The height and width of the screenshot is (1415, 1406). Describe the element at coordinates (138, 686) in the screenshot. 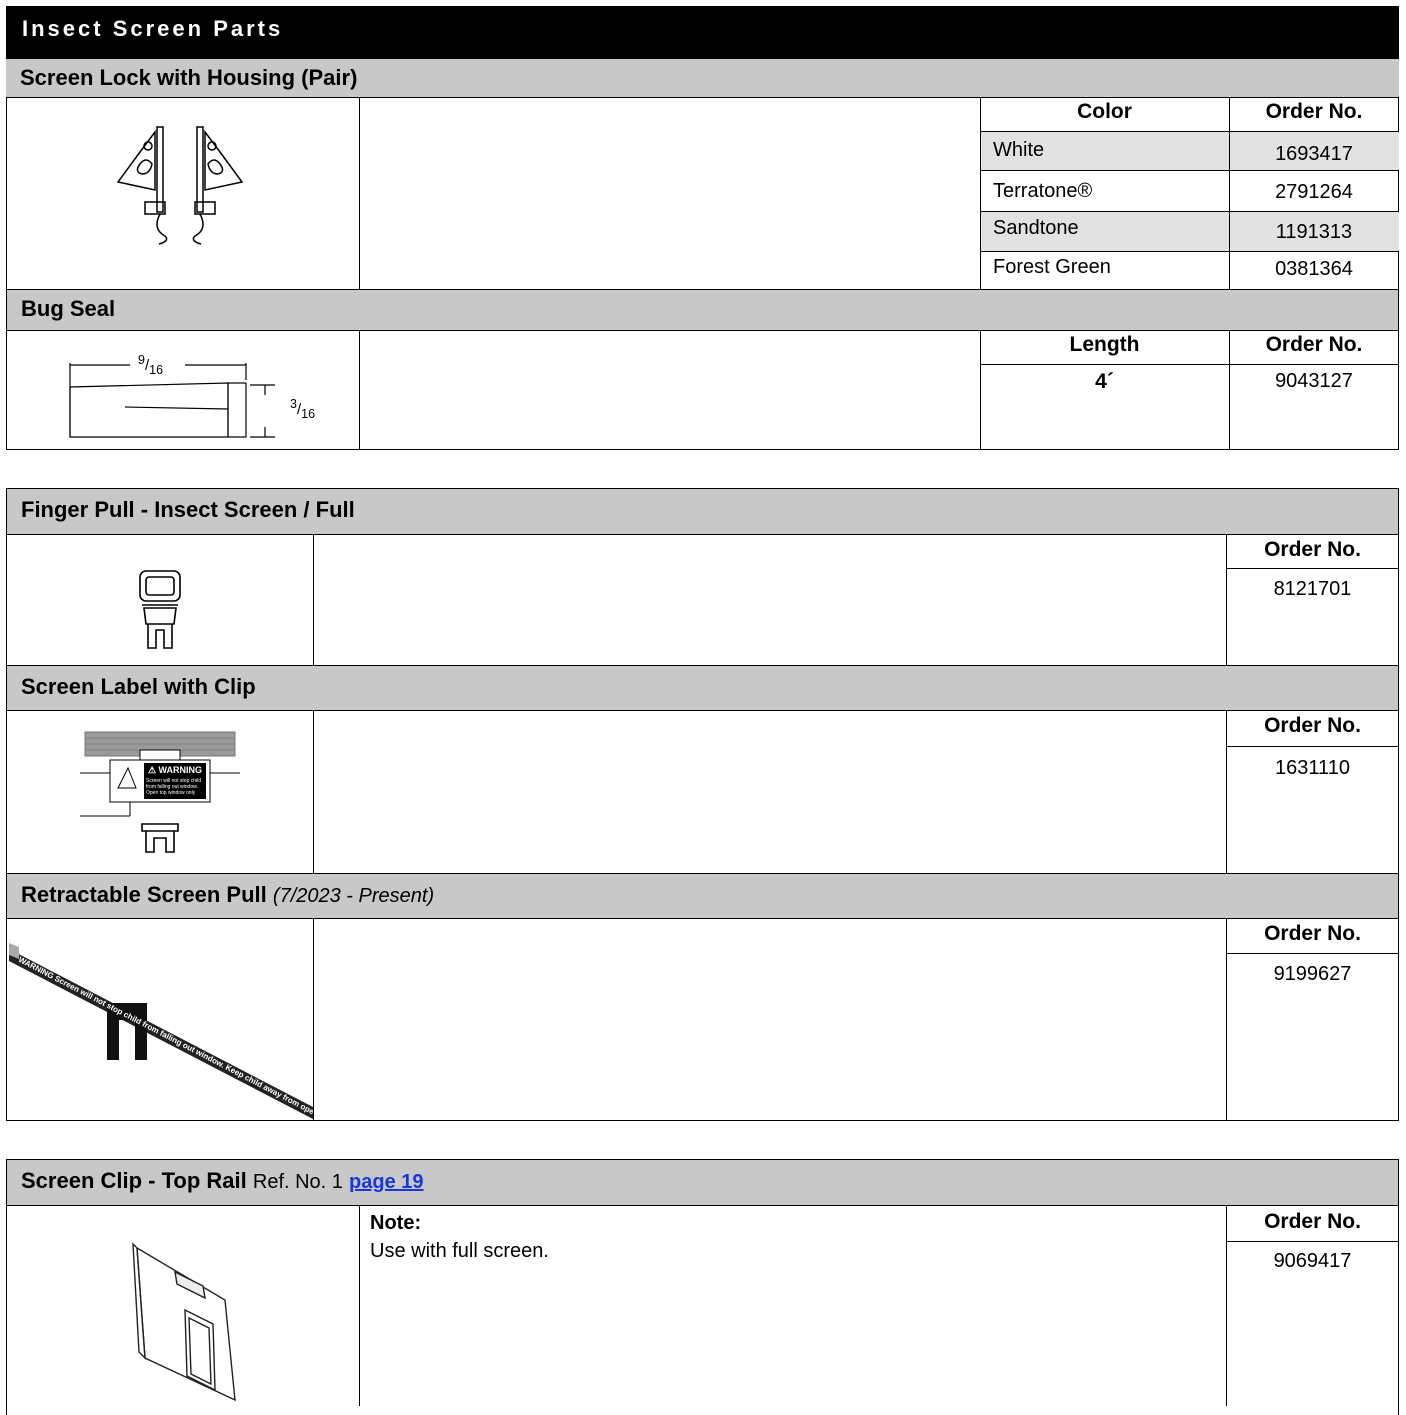

I see `screen-label-title: Screen Label with Clip` at that location.